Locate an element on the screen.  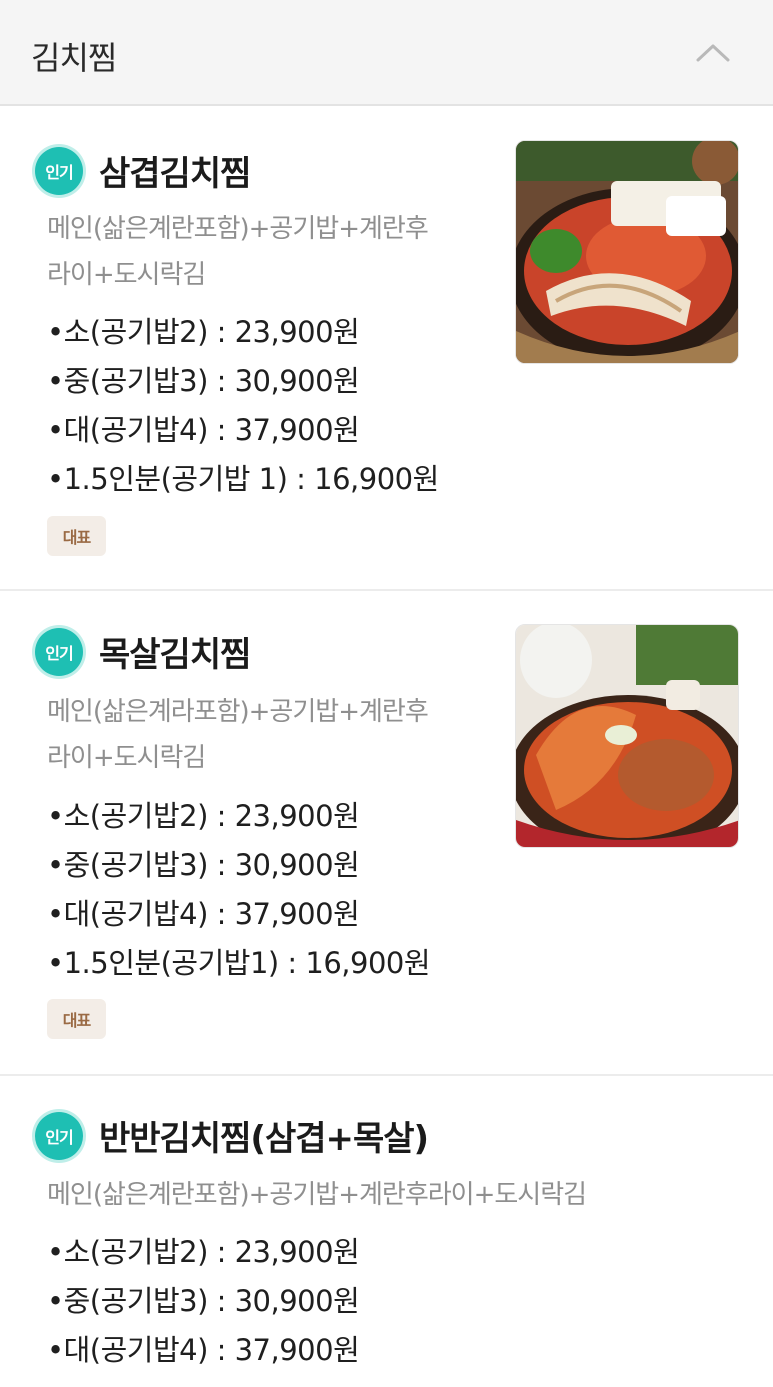
section-title: 김치찜 is located at coordinates (74, 58).